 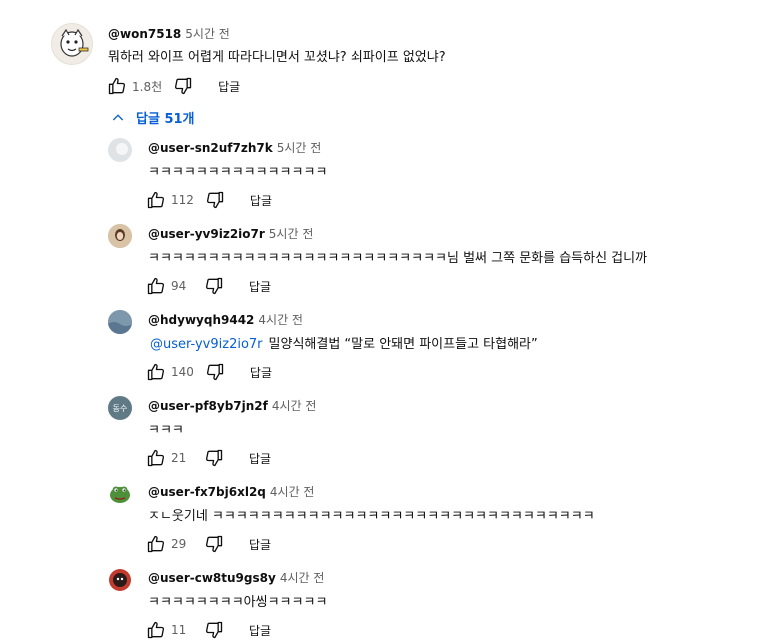 I want to click on like-count: 11, so click(x=179, y=630).